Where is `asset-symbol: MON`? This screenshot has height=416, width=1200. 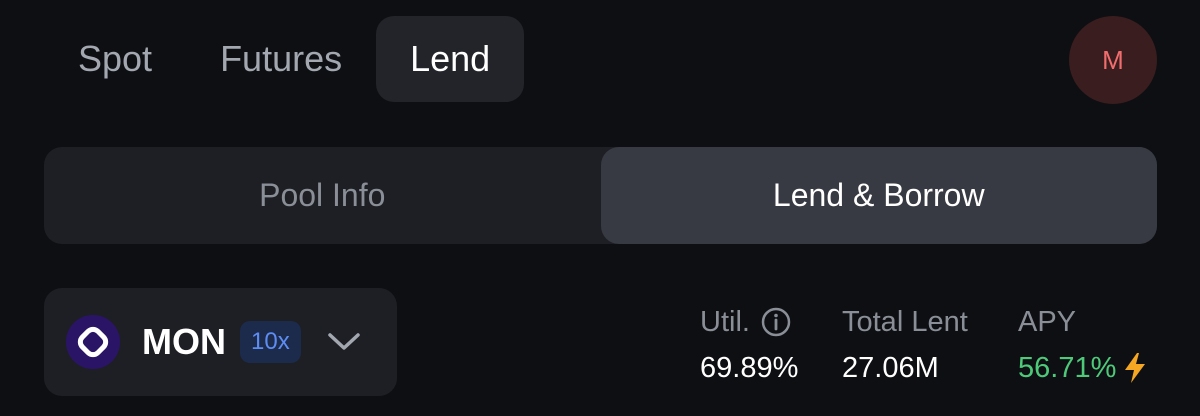 asset-symbol: MON is located at coordinates (184, 341).